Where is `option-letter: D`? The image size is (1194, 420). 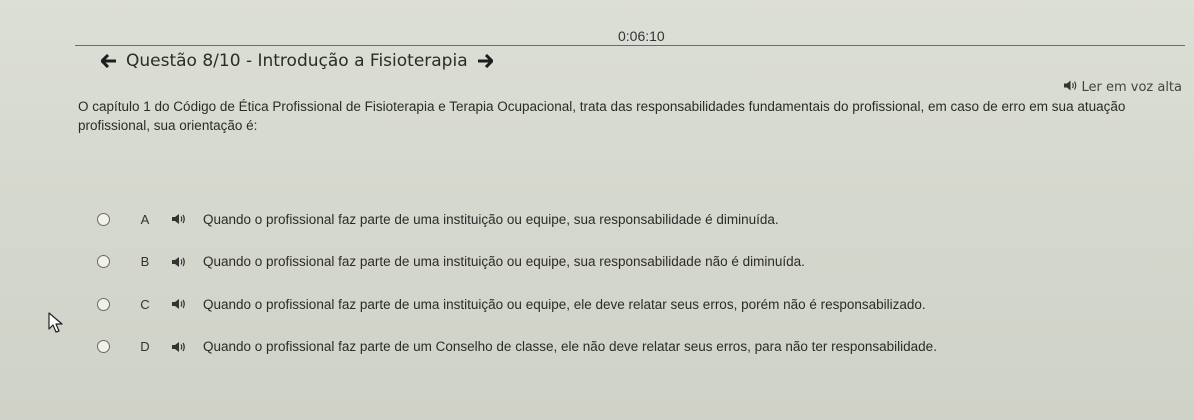 option-letter: D is located at coordinates (145, 346).